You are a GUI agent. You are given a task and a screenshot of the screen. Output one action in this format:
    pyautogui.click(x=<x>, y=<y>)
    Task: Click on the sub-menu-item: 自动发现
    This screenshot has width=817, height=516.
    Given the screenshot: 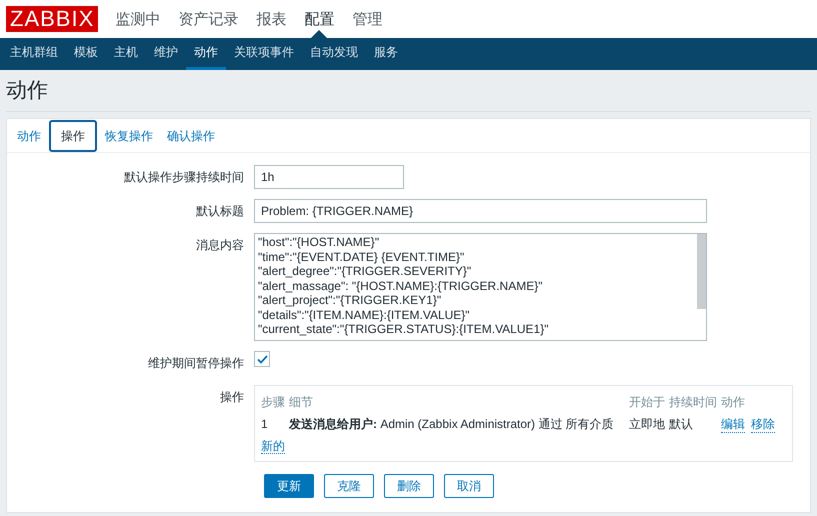 What is the action you would take?
    pyautogui.click(x=334, y=54)
    